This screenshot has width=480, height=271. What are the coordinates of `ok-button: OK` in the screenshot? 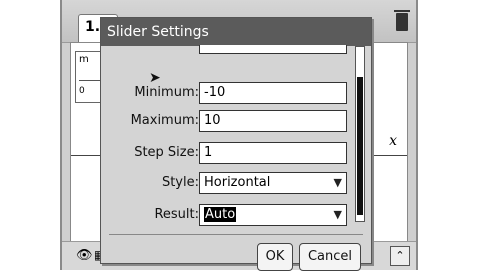 It's located at (275, 257).